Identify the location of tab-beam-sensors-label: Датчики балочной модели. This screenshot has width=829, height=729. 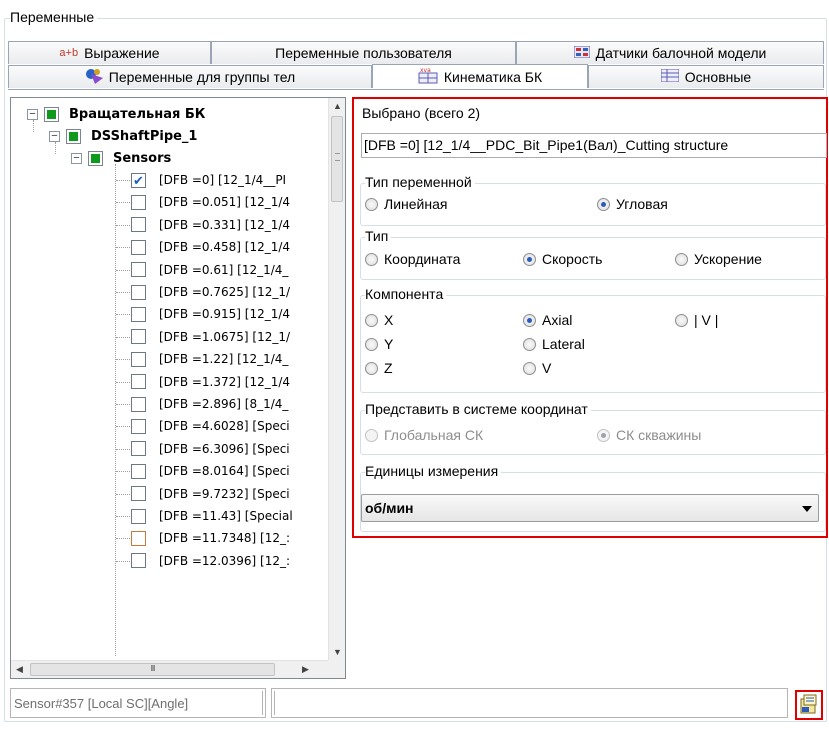
(681, 53).